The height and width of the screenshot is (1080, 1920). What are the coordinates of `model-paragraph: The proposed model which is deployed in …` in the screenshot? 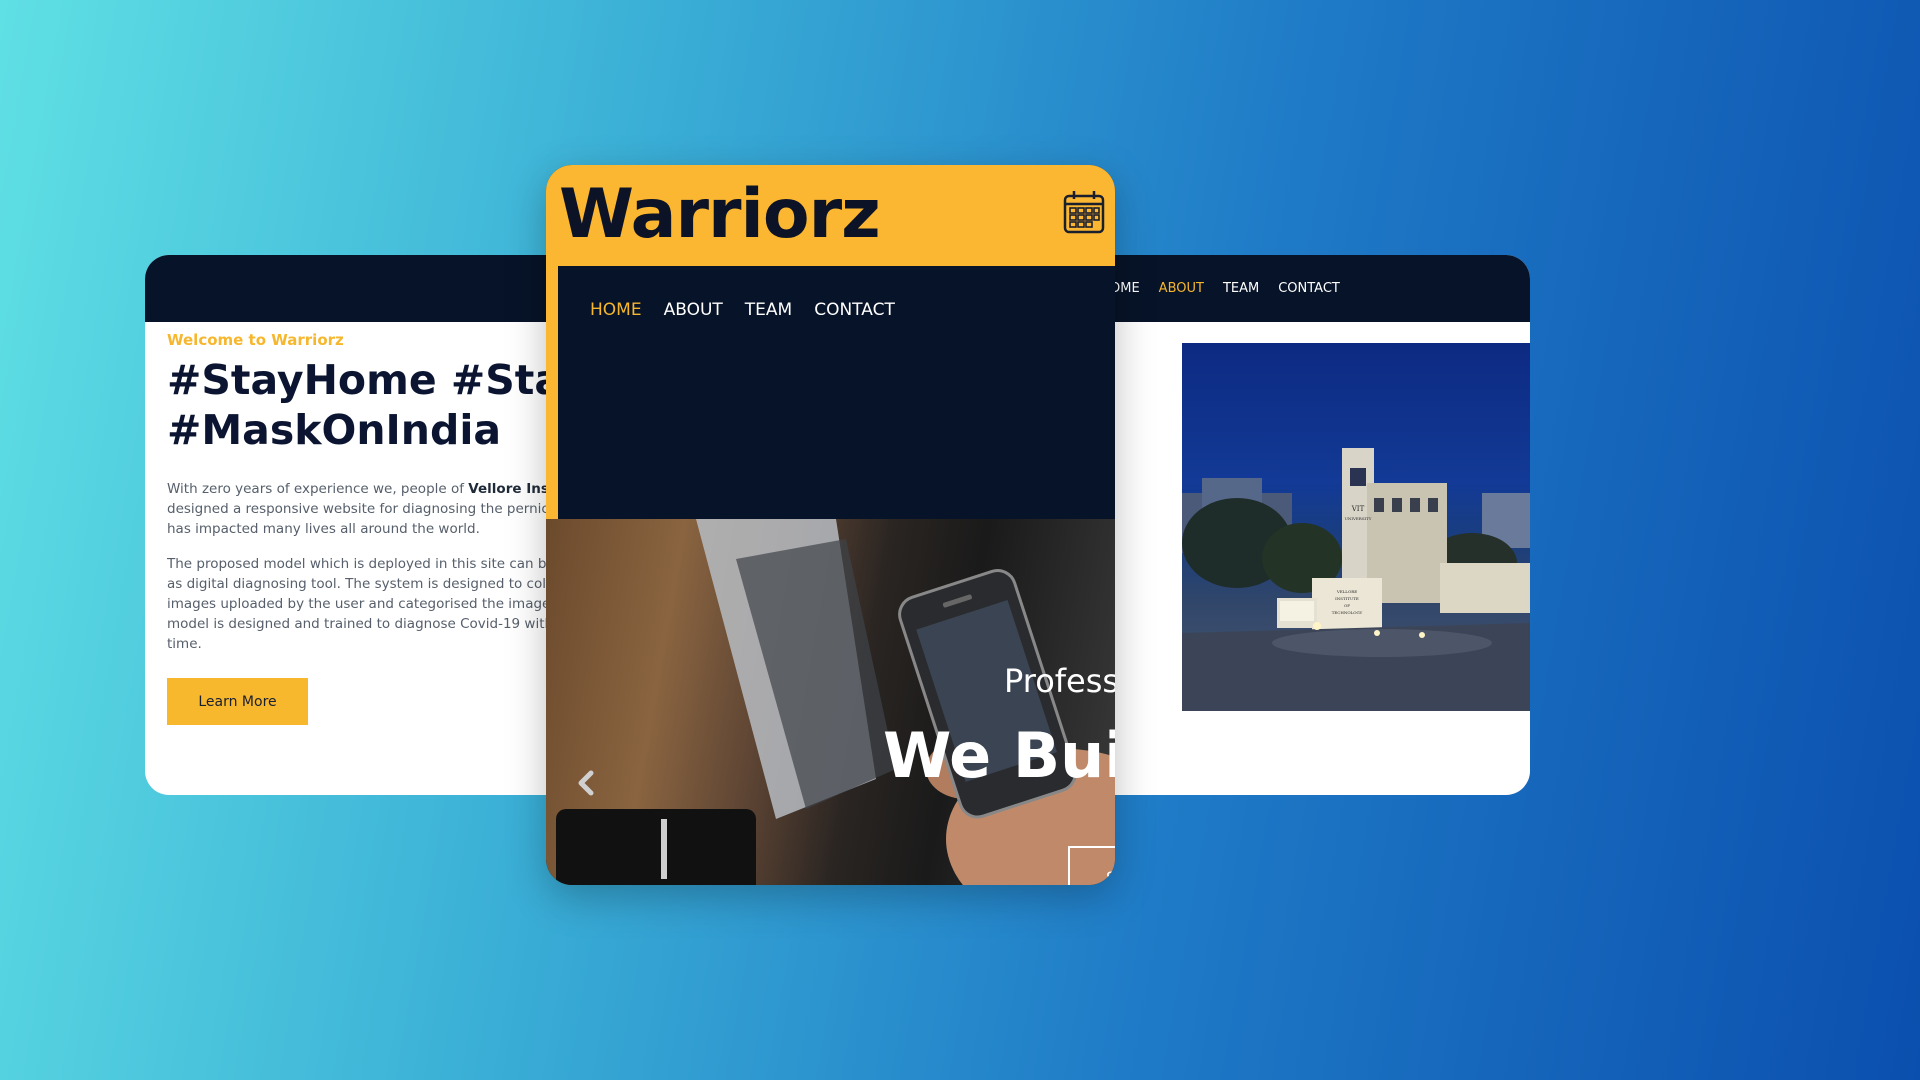 It's located at (371, 604).